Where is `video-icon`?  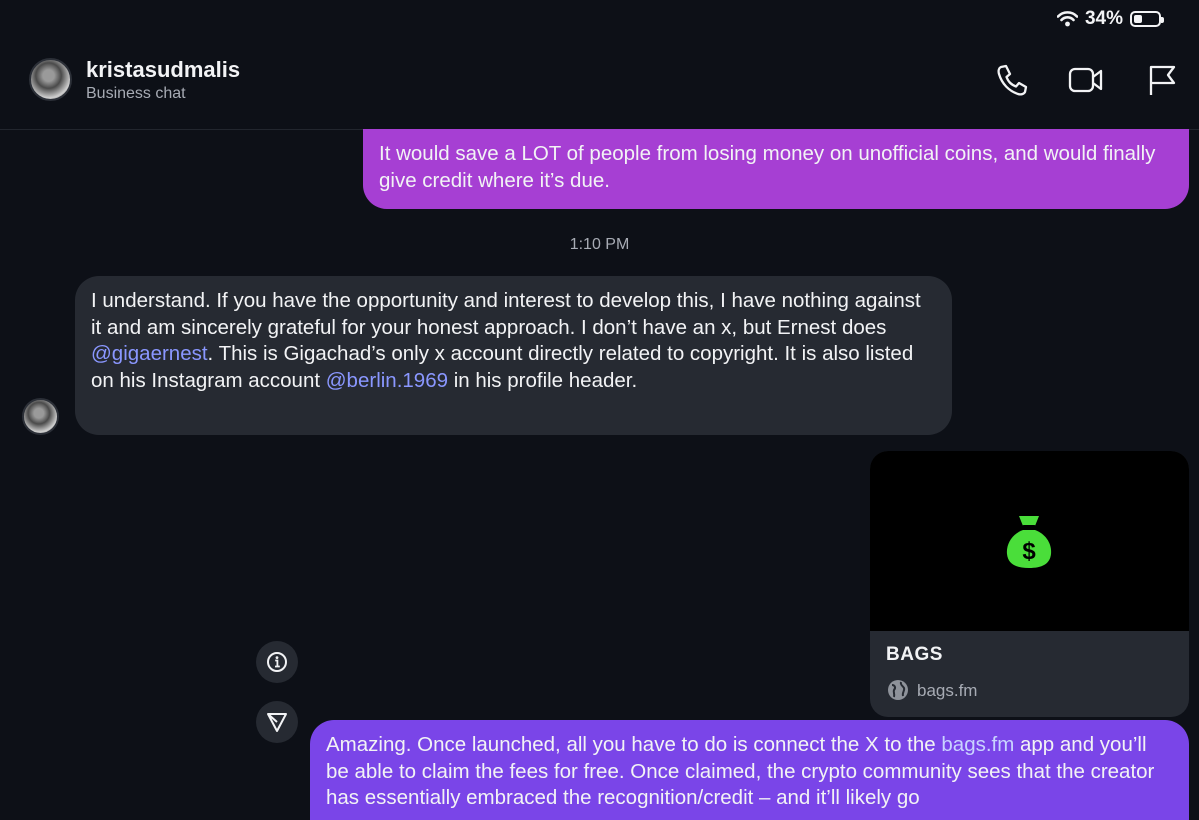 video-icon is located at coordinates (1086, 80).